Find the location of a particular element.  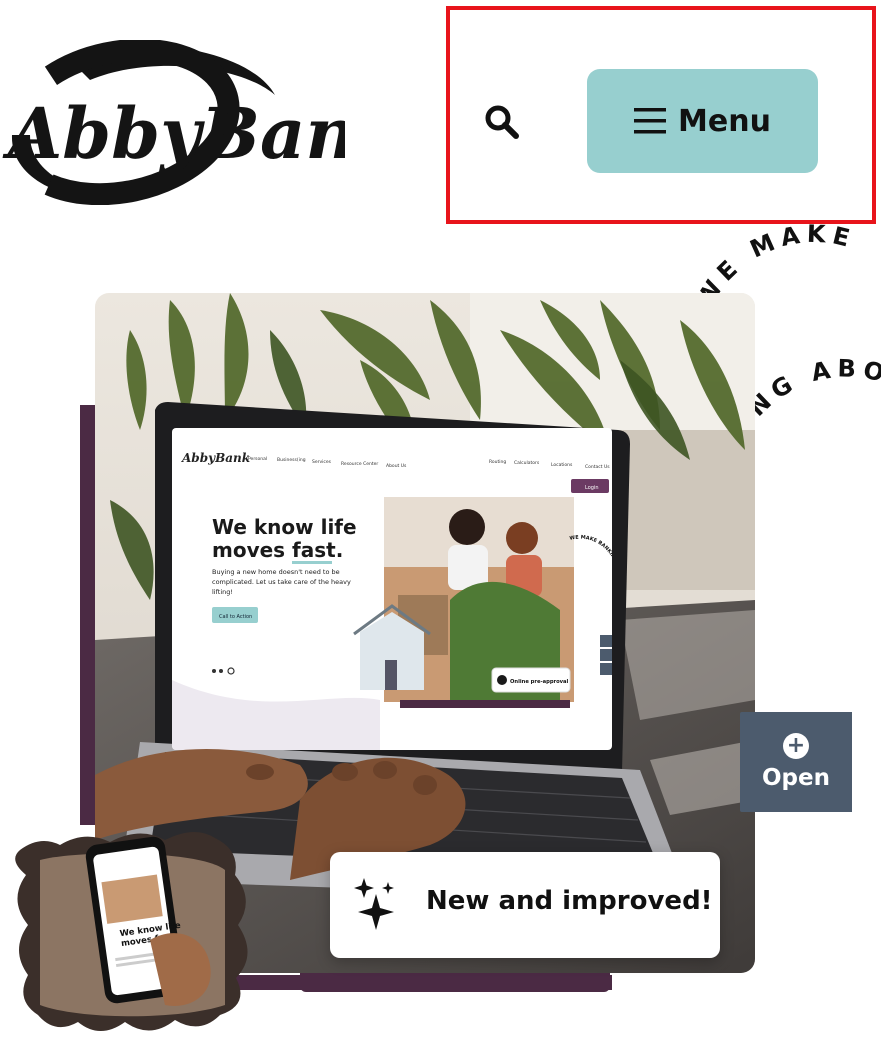

search-button is located at coordinates (502, 122).